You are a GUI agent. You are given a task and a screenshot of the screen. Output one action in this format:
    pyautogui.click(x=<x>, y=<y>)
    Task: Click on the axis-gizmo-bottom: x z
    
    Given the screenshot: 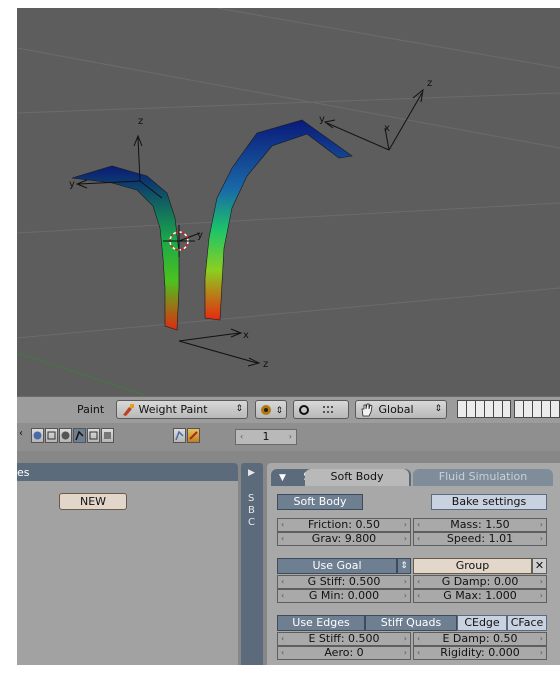 What is the action you would take?
    pyautogui.click(x=223, y=349)
    